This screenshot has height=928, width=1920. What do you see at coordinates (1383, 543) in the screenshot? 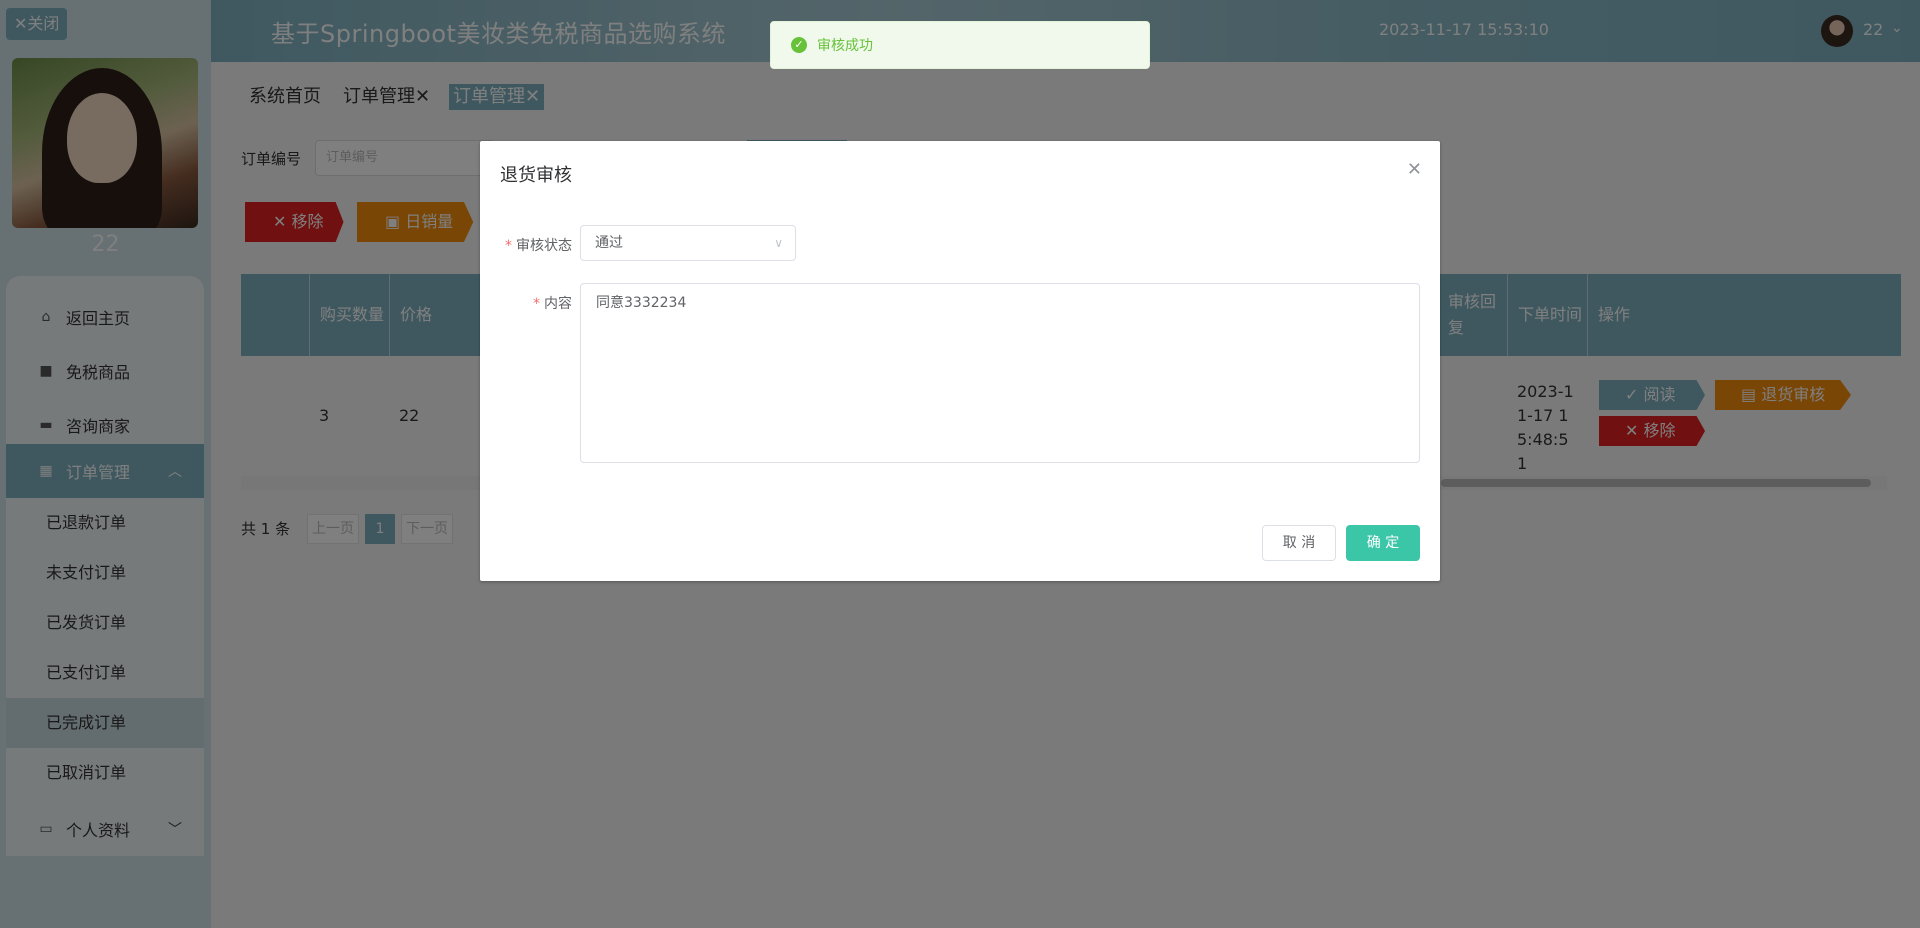
I see `confirm-button: 确 定` at bounding box center [1383, 543].